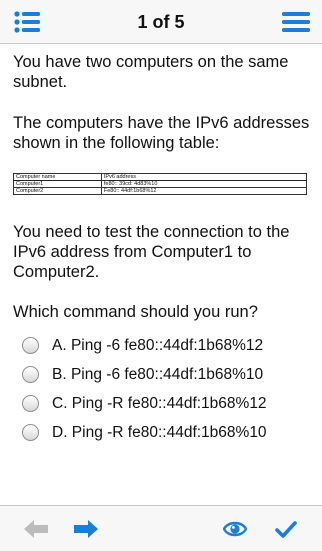  I want to click on answer-option-d: D. Ping -R fe80::44df:1b68%10, so click(167, 432).